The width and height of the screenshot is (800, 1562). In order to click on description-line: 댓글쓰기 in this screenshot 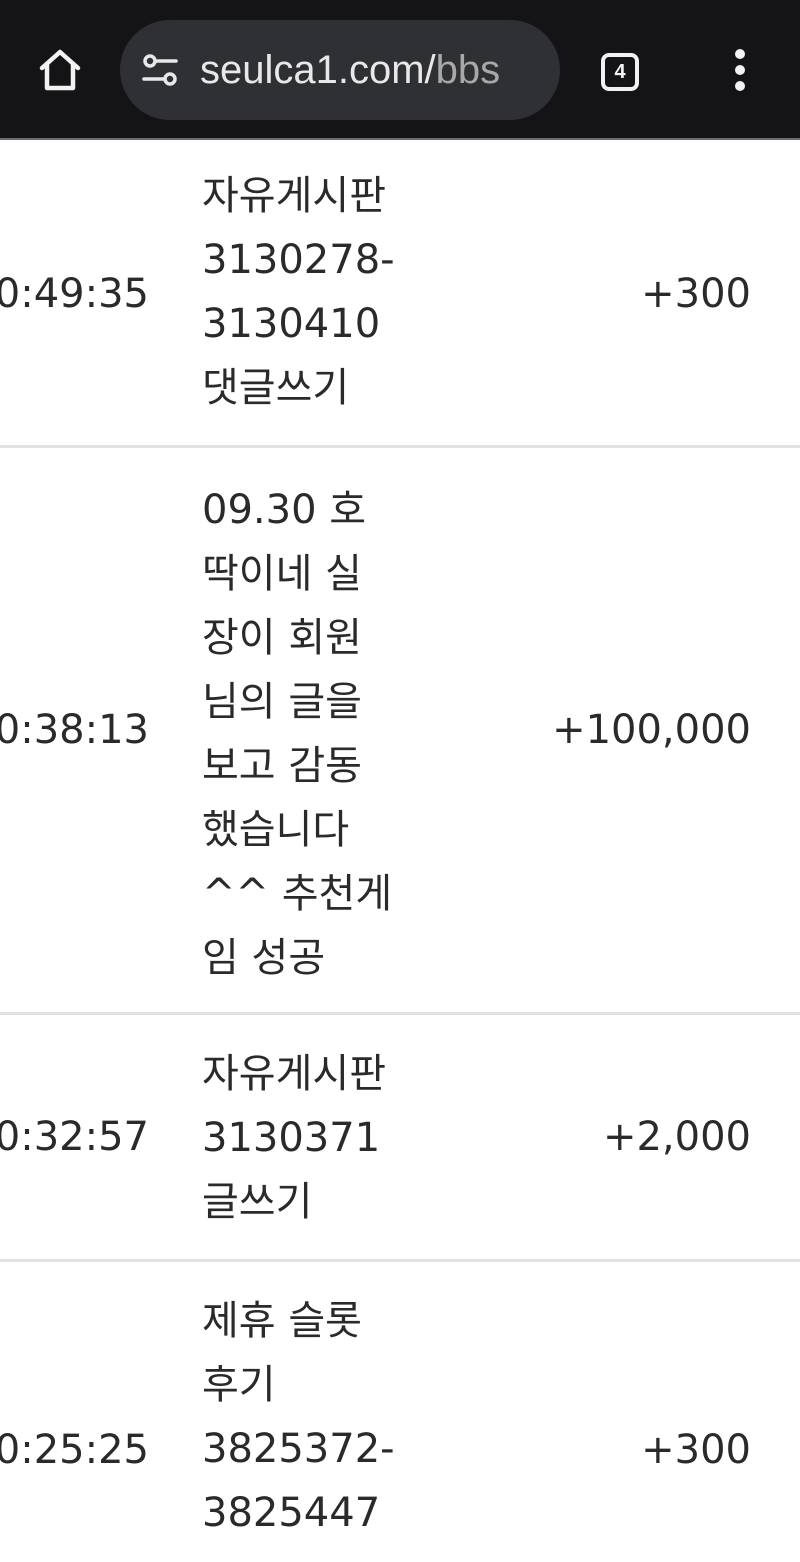, I will do `click(276, 388)`.